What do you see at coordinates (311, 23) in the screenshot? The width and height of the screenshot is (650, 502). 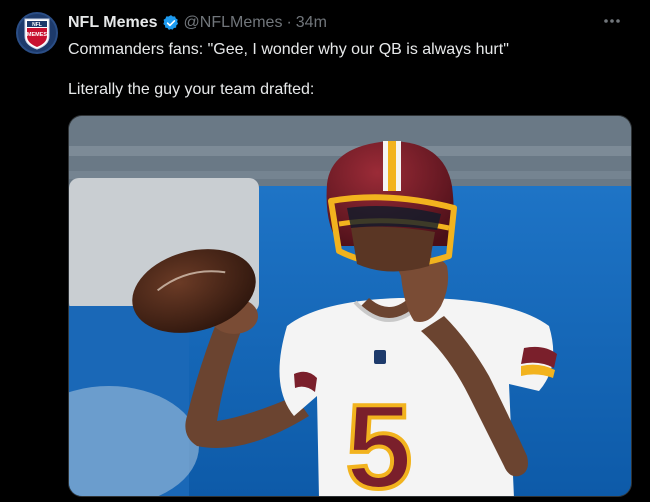 I see `timestamp: 34m` at bounding box center [311, 23].